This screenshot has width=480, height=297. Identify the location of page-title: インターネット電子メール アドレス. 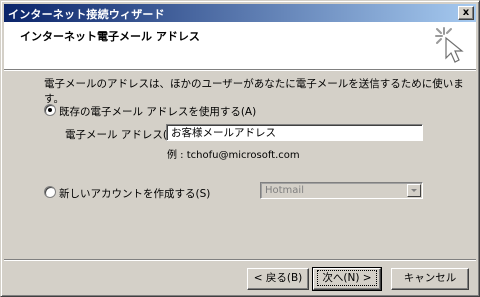
(110, 36).